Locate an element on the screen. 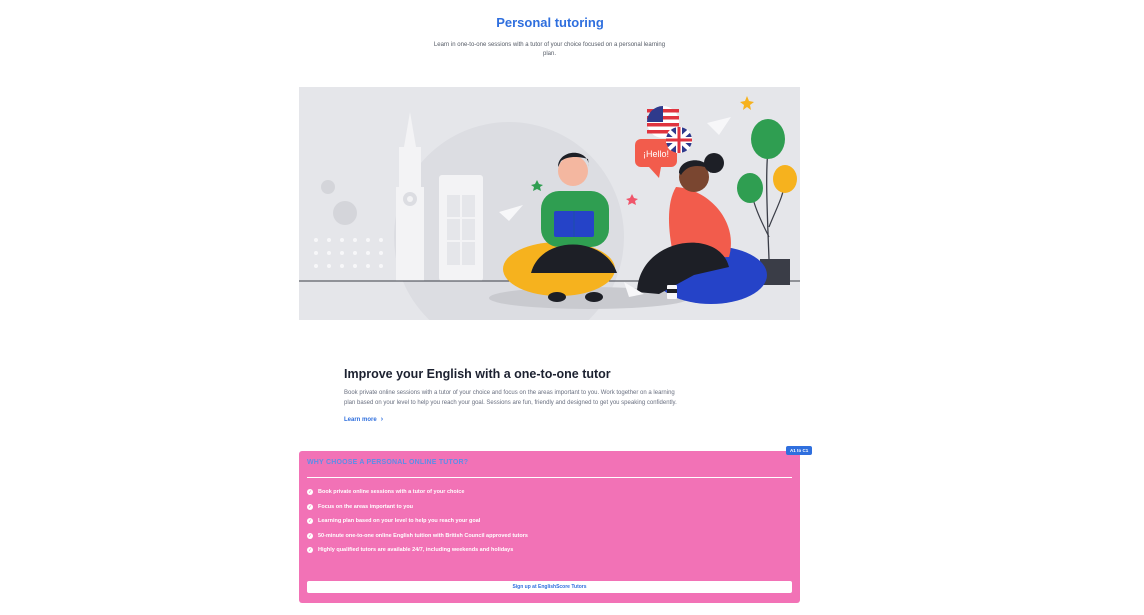 The width and height of the screenshot is (1144, 615). signup-button: Sign up at EnglishScore Tutors is located at coordinates (549, 587).